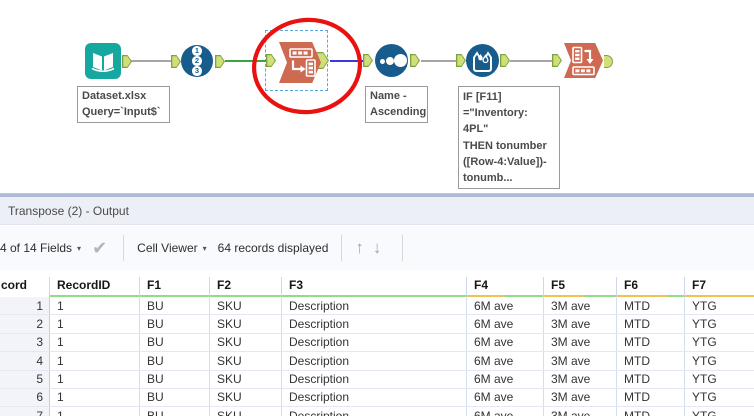 This screenshot has height=416, width=754. What do you see at coordinates (25, 397) in the screenshot?
I see `row-number-cell: 6` at bounding box center [25, 397].